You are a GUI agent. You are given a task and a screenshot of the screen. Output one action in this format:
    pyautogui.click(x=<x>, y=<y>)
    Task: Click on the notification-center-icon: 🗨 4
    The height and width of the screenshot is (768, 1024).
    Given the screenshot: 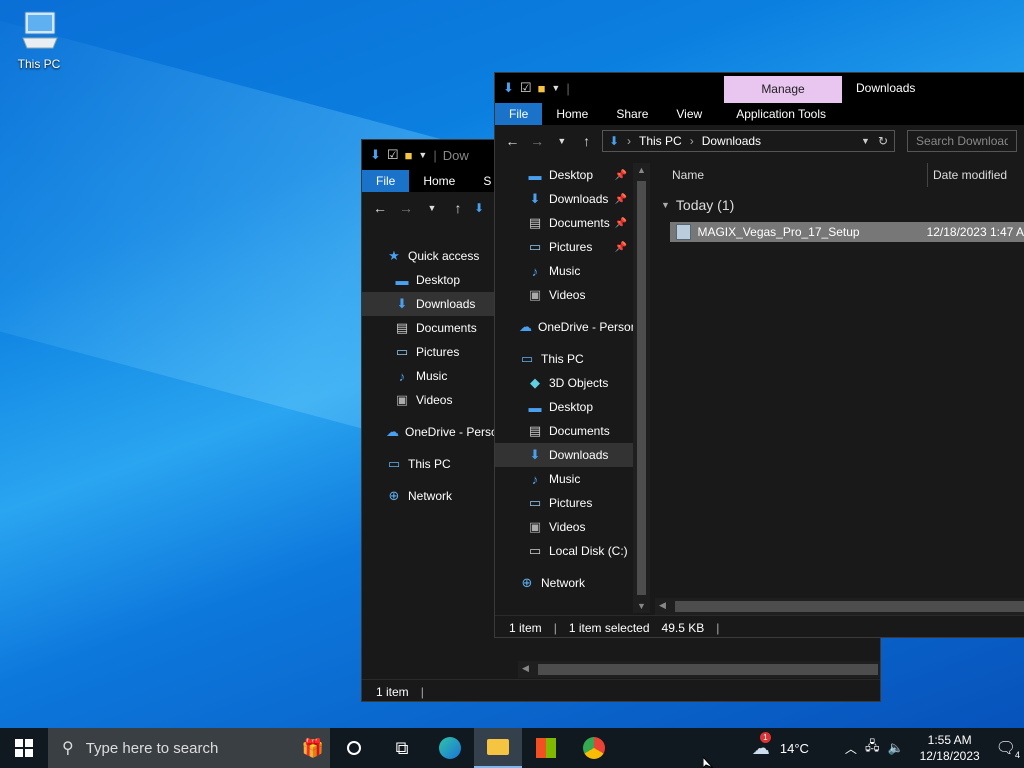 What is the action you would take?
    pyautogui.click(x=1008, y=749)
    